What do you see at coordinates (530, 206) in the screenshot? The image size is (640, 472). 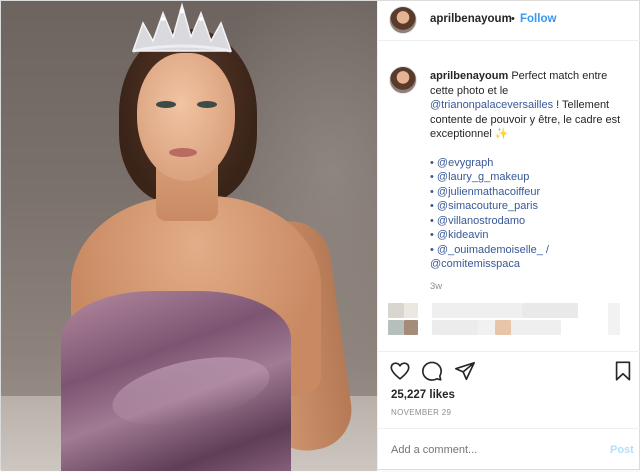 I see `mention-link: • @simacouture_paris` at bounding box center [530, 206].